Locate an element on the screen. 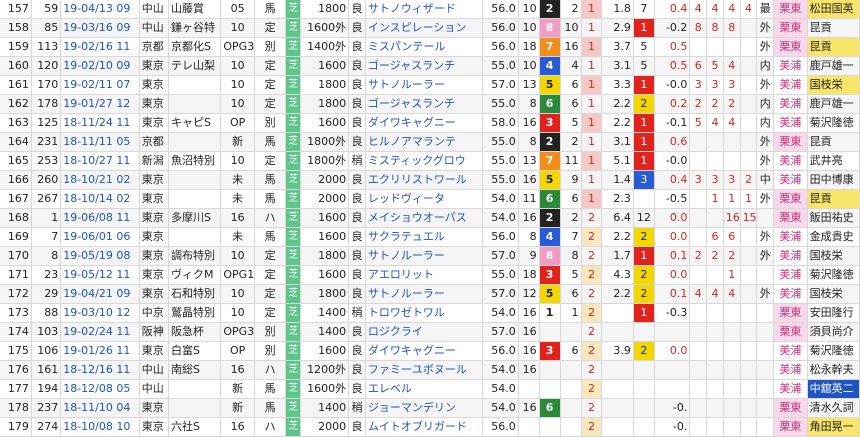 The width and height of the screenshot is (860, 437). gate-number: 6 is located at coordinates (550, 104).